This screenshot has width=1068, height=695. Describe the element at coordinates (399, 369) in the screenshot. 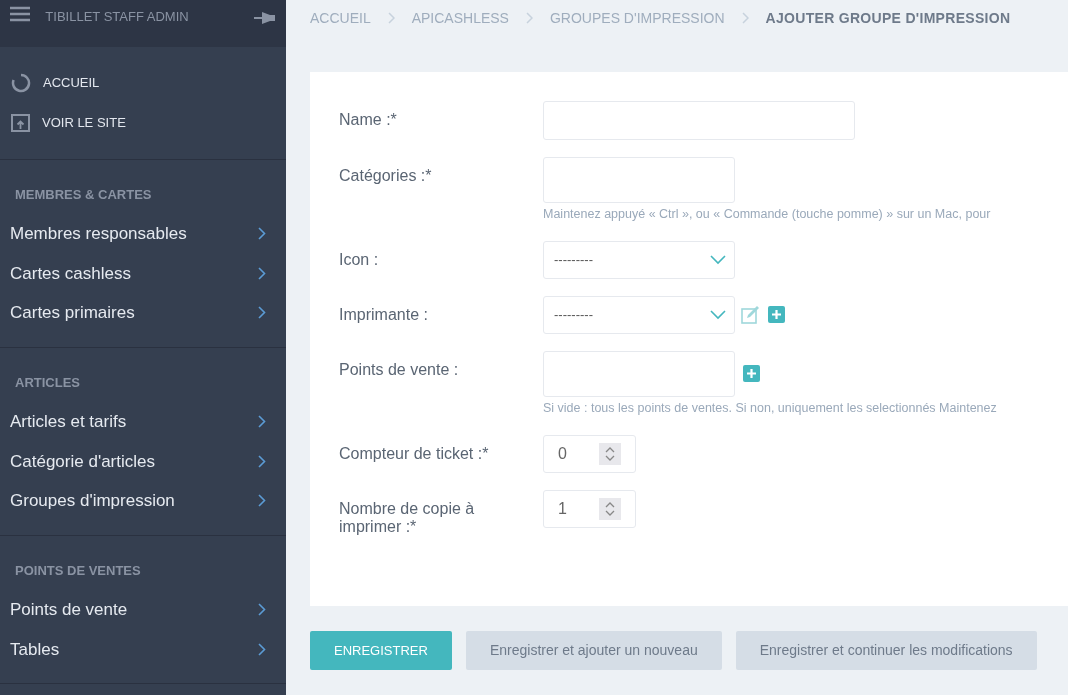

I see `field-label: Points de vente :` at that location.